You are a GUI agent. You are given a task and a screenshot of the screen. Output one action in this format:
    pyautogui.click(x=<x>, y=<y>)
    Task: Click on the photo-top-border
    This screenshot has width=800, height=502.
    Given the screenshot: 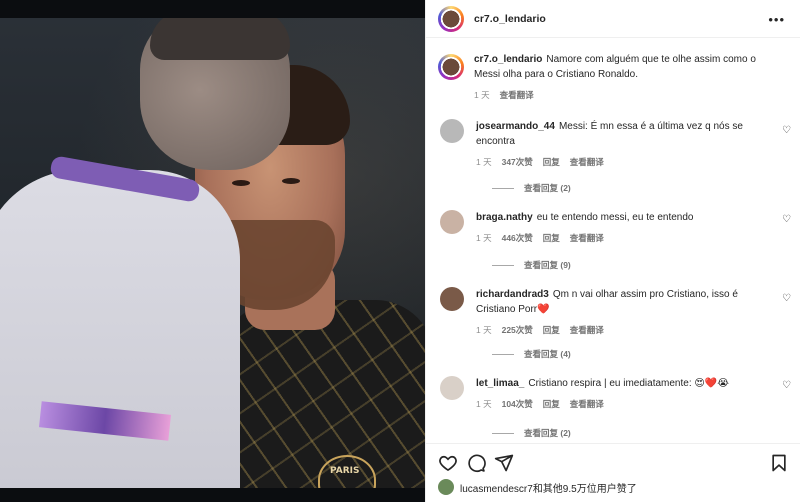 What is the action you would take?
    pyautogui.click(x=212, y=9)
    